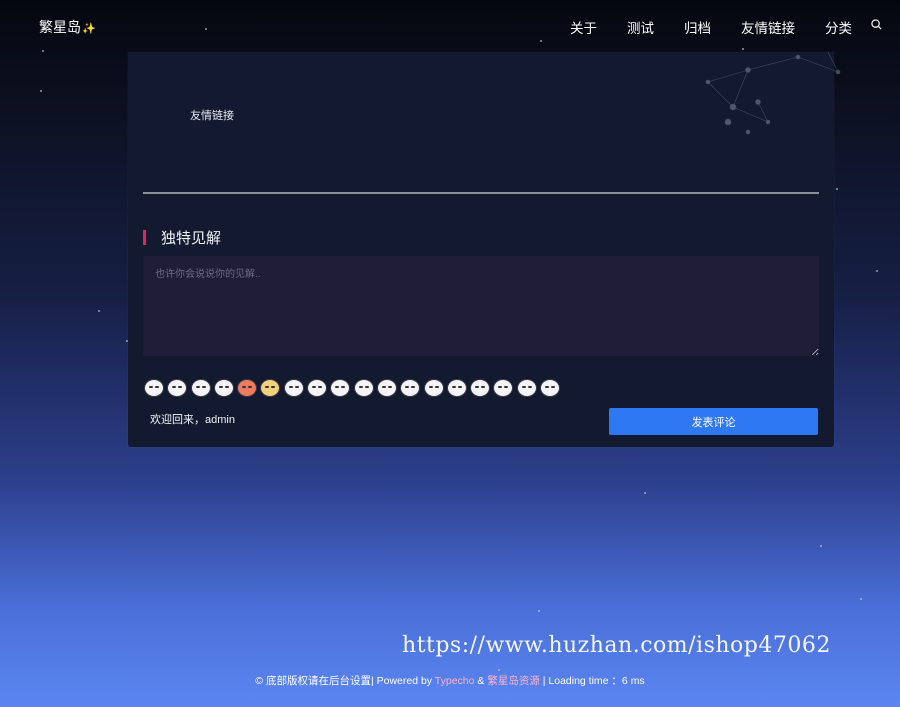 This screenshot has height=707, width=900. What do you see at coordinates (212, 115) in the screenshot?
I see `friend-link-text: 友情链接` at bounding box center [212, 115].